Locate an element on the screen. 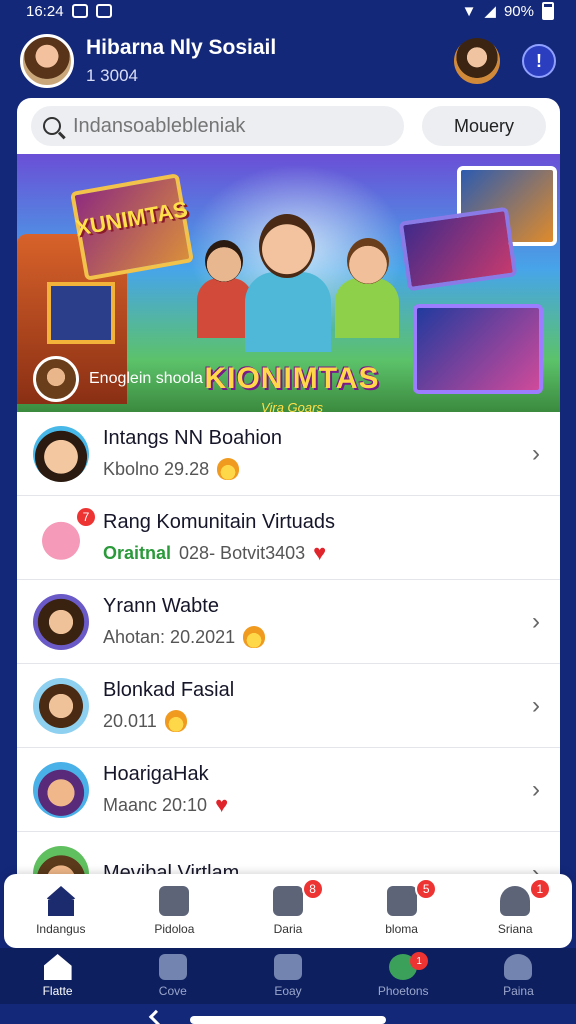  banner-caption: Enoglein shoola is located at coordinates (118, 379).